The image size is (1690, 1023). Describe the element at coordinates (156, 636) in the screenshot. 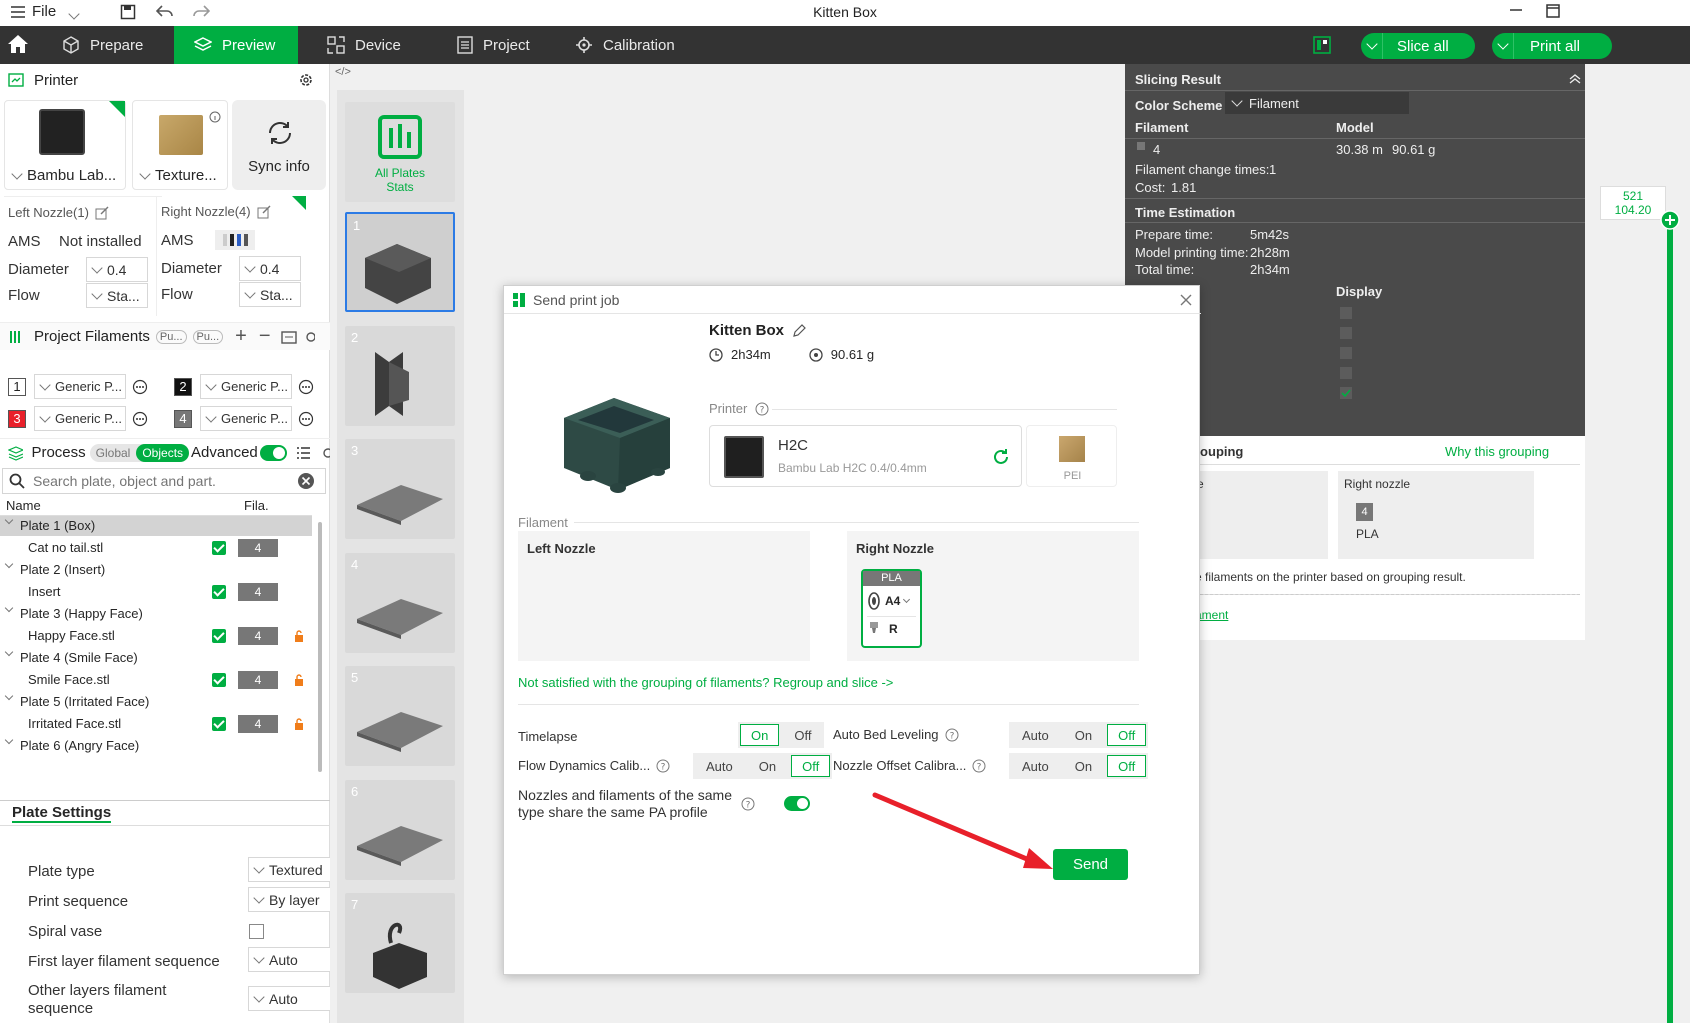

I see `tree-object-row: Happy Face.stl 4` at that location.